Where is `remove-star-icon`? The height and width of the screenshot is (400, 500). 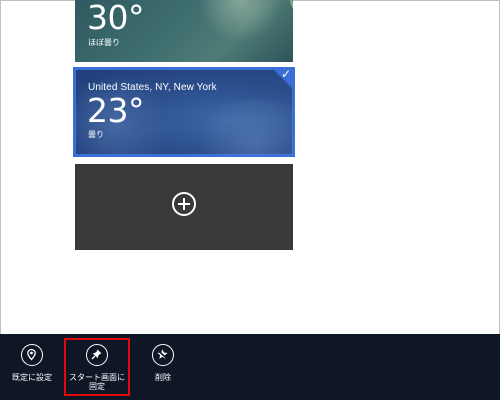 remove-star-icon is located at coordinates (163, 355).